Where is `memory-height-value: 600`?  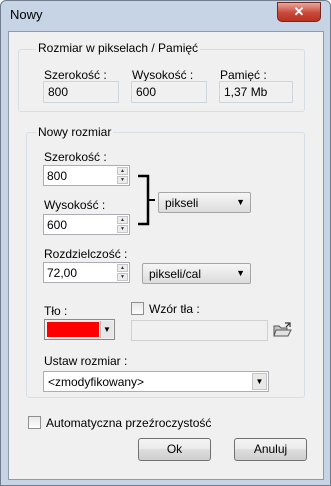 memory-height-value: 600 is located at coordinates (169, 92).